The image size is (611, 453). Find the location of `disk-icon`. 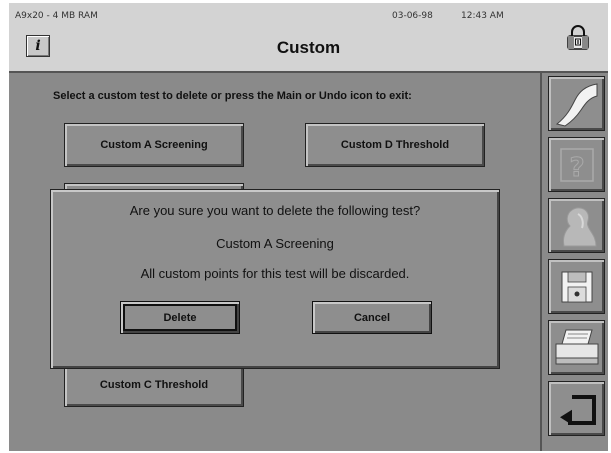

disk-icon is located at coordinates (576, 286).